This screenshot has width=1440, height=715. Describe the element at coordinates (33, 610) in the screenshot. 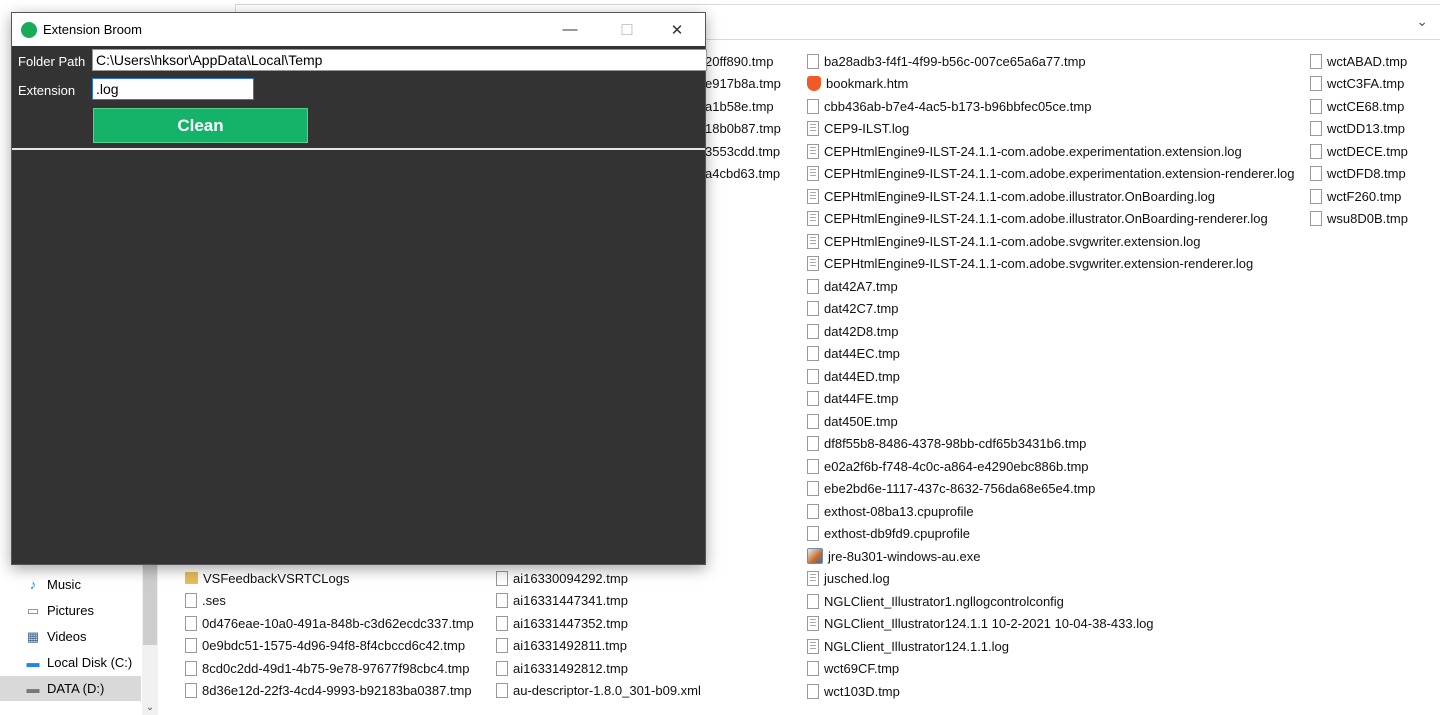

I see `pictures-icon: ▭` at that location.